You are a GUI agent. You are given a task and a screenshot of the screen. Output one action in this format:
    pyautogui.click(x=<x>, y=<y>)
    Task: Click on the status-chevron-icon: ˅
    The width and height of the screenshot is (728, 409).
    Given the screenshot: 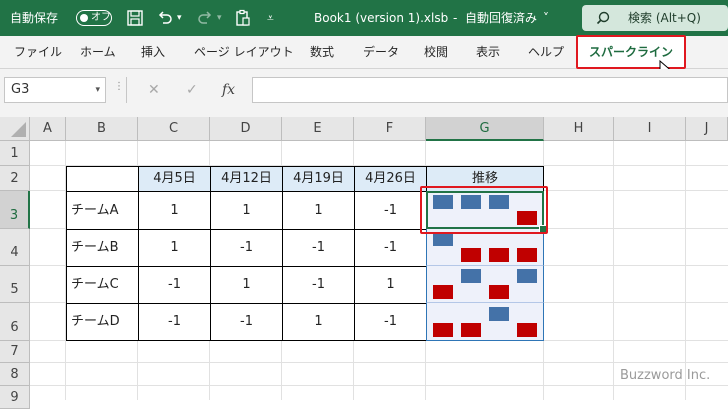 What is the action you would take?
    pyautogui.click(x=546, y=18)
    